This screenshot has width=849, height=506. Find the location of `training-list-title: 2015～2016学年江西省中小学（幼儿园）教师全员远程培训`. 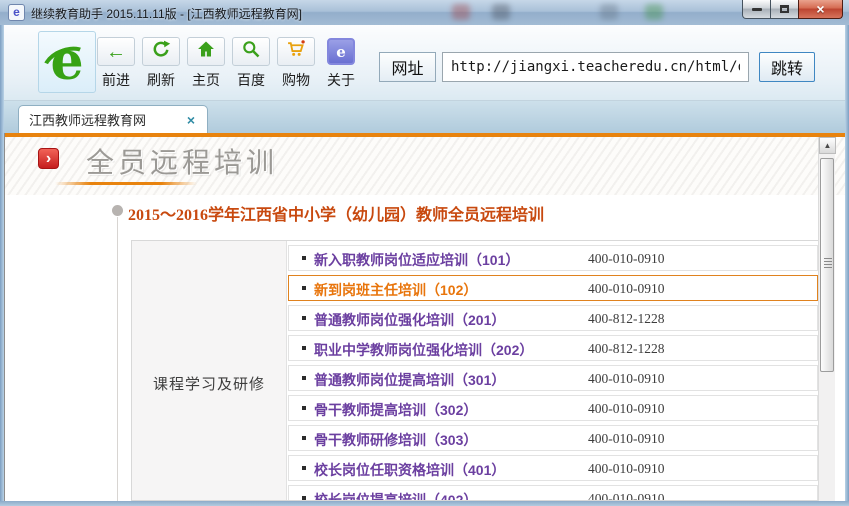

training-list-title: 2015～2016学年江西省中小学（幼儿园）教师全员远程培训 is located at coordinates (336, 215).